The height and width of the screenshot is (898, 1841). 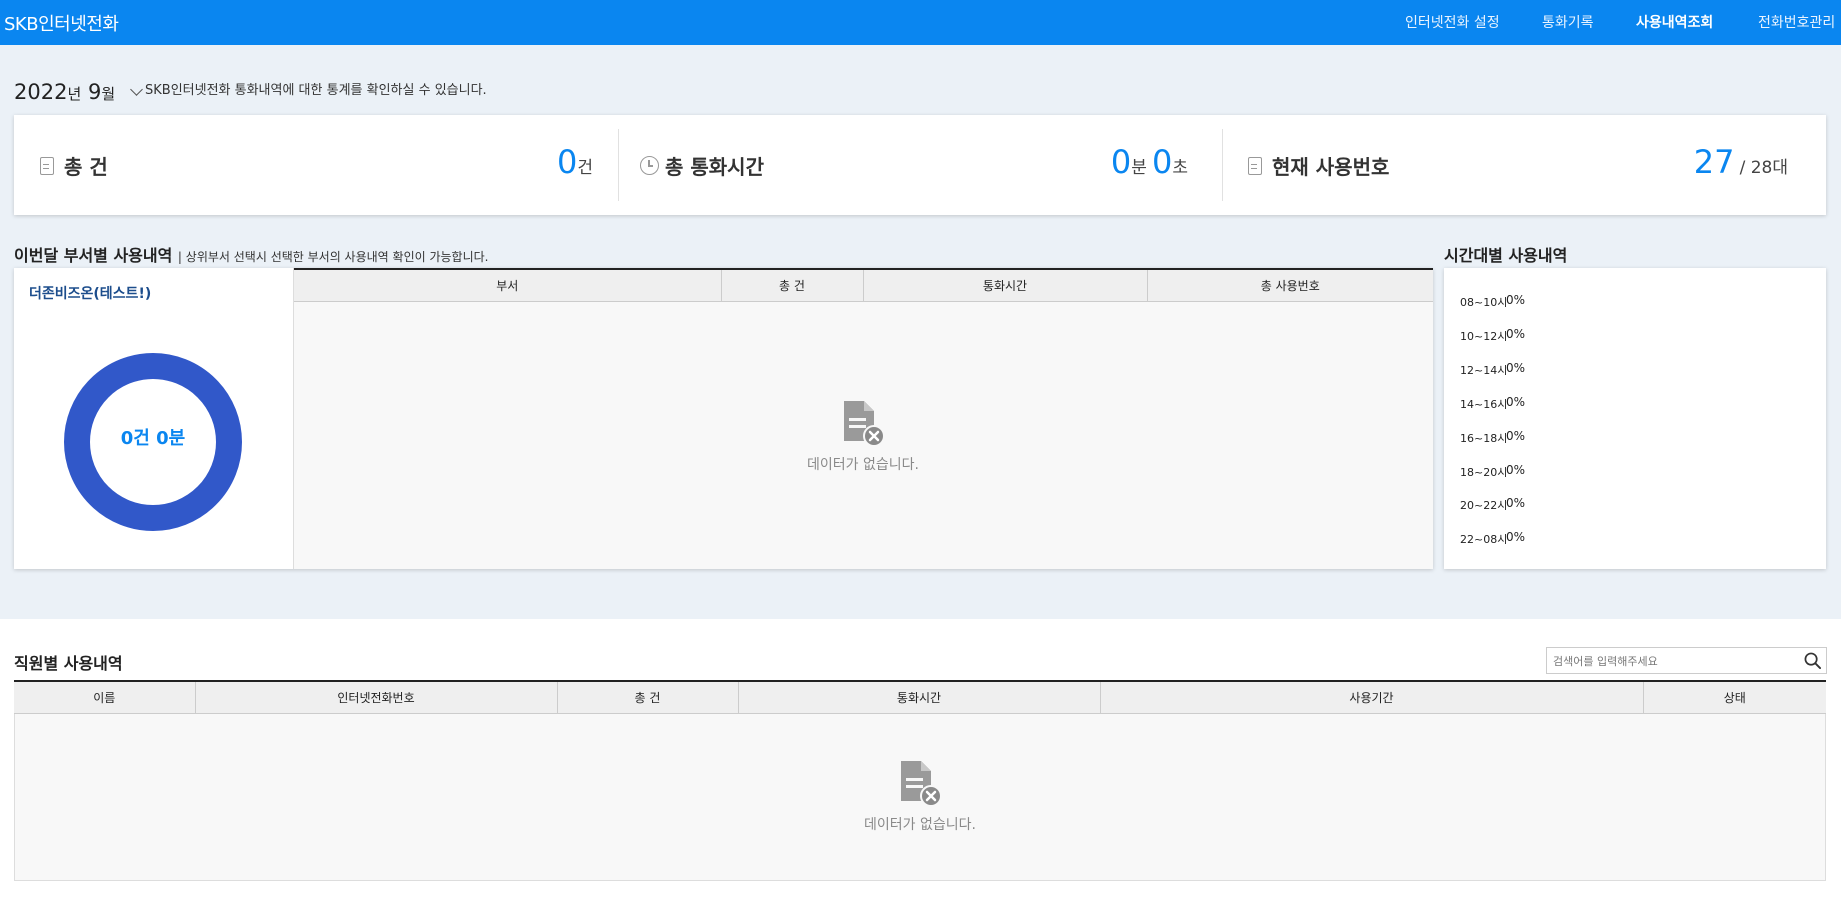 I want to click on brand-logo: SKB인터넷전화, so click(x=61, y=23).